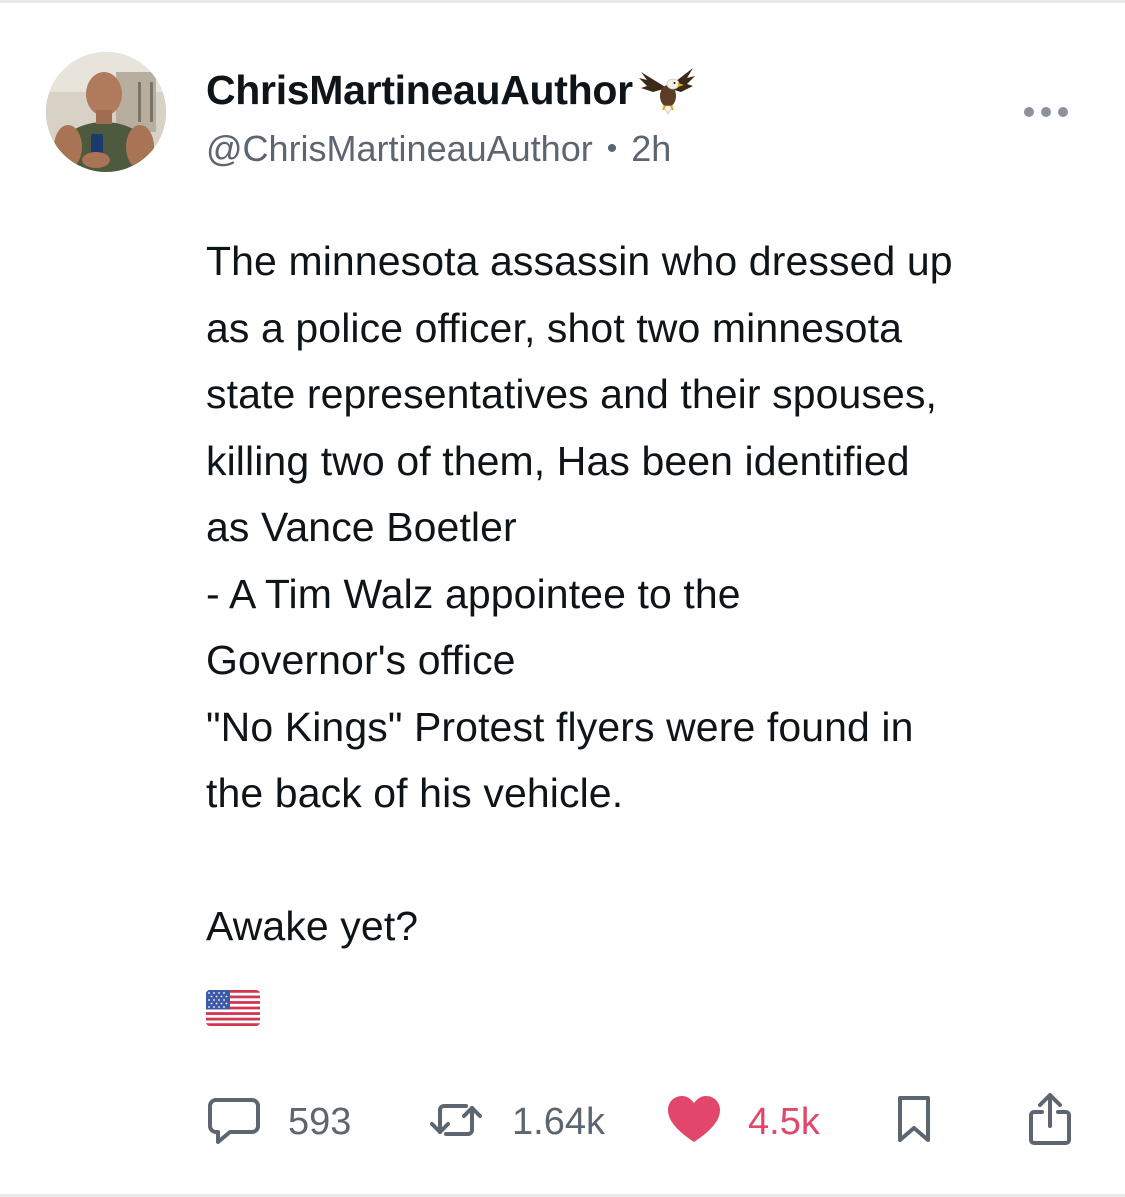 This screenshot has width=1125, height=1197. I want to click on post-text-line: killing two of them, Has been identified, so click(558, 460).